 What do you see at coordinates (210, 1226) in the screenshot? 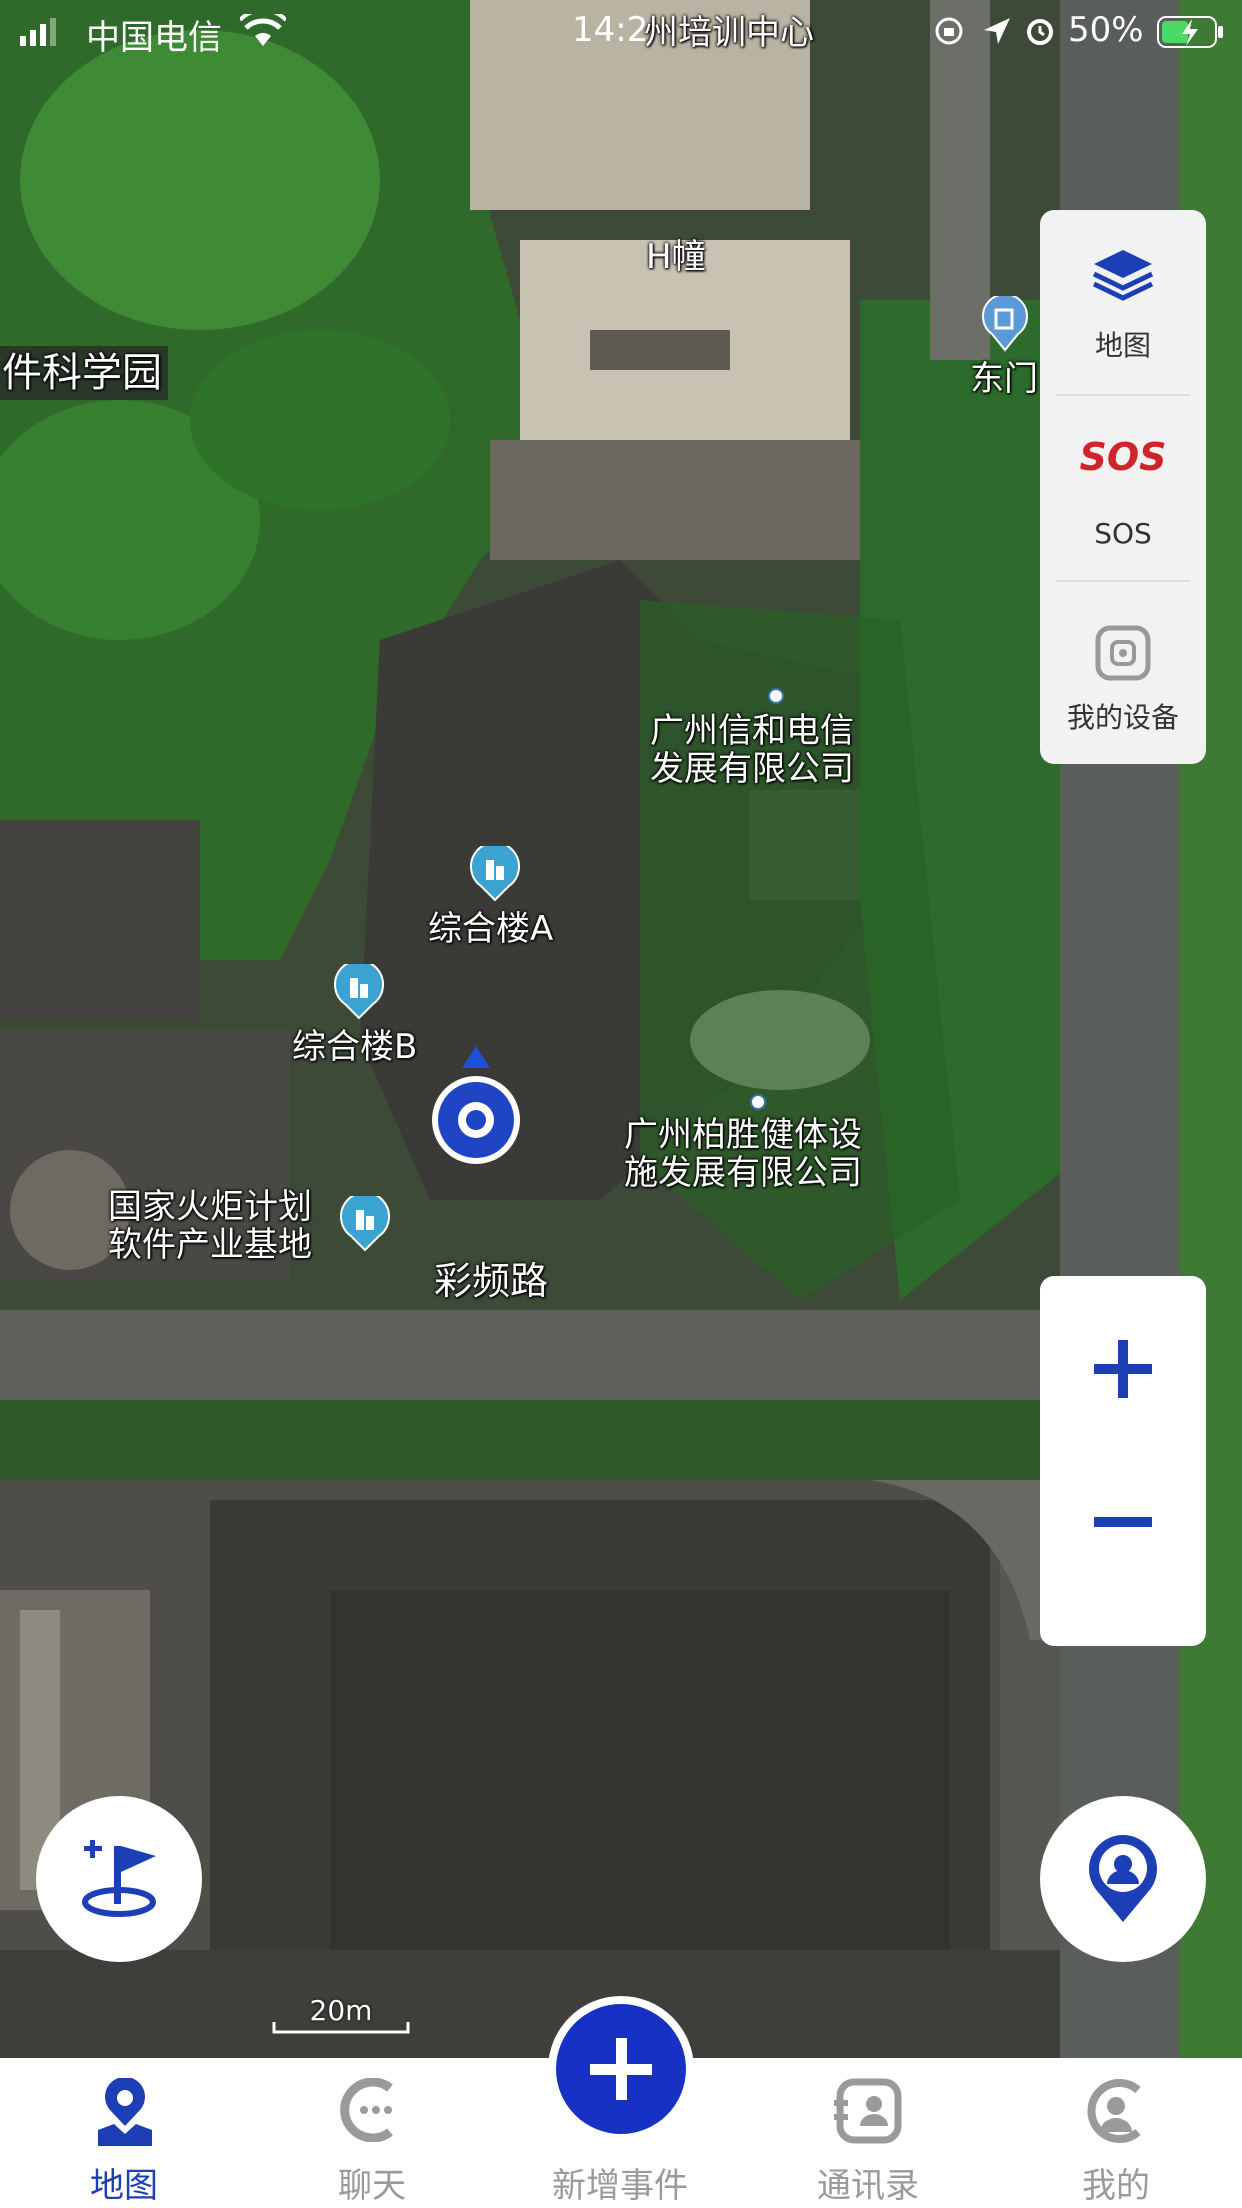
I see `map-label-torch-base: 国家火炬计划 软件产业基地` at bounding box center [210, 1226].